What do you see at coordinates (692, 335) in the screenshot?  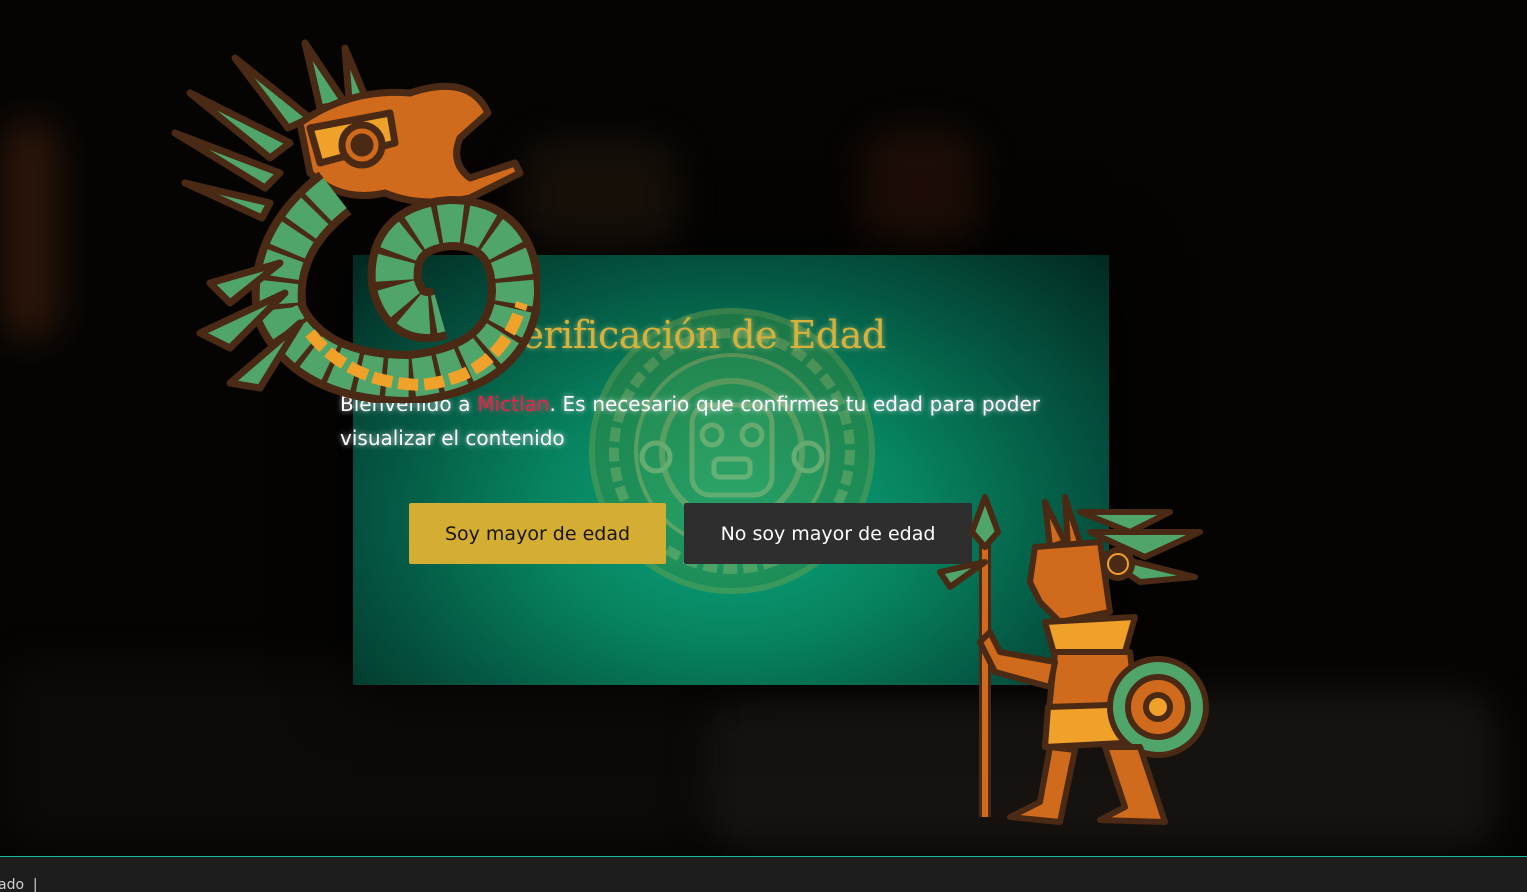 I see `modal-title: Verificación de Edad` at bounding box center [692, 335].